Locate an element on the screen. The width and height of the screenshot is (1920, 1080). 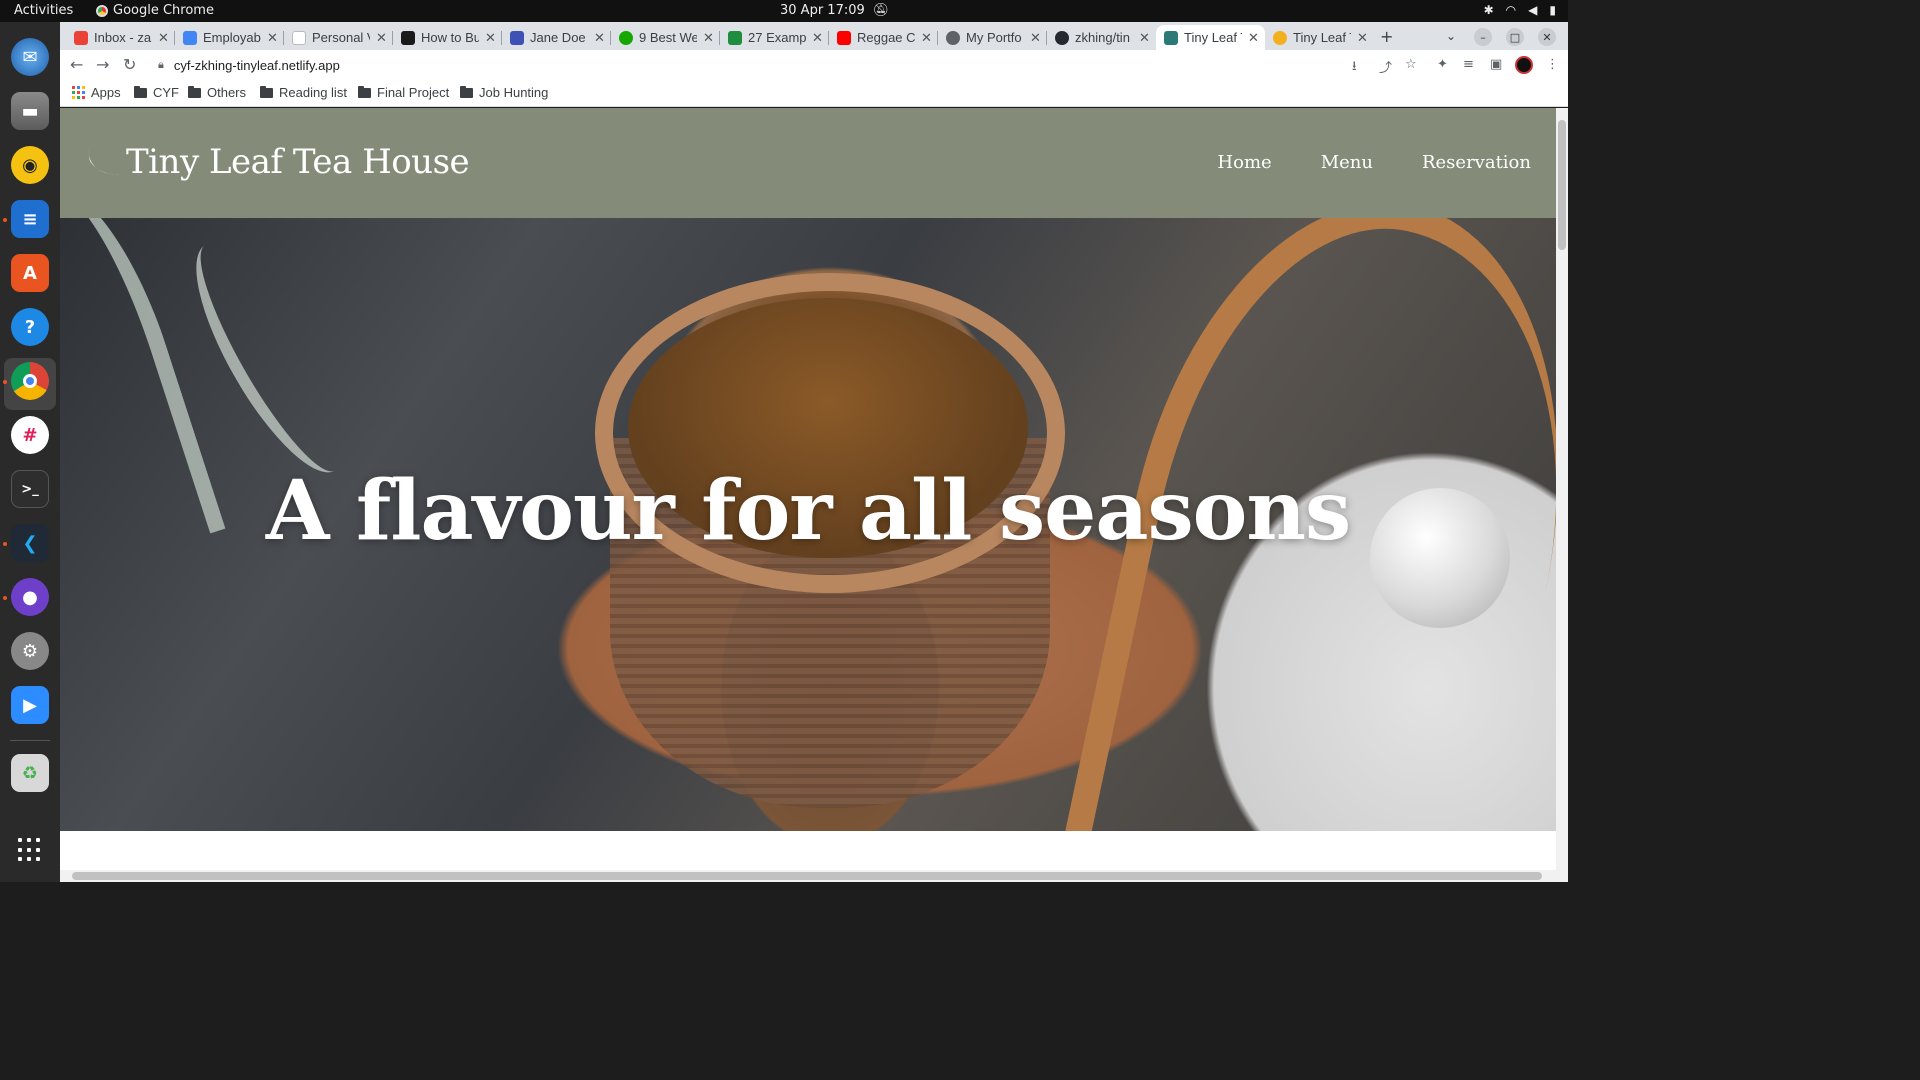
jd-icon is located at coordinates (517, 37).